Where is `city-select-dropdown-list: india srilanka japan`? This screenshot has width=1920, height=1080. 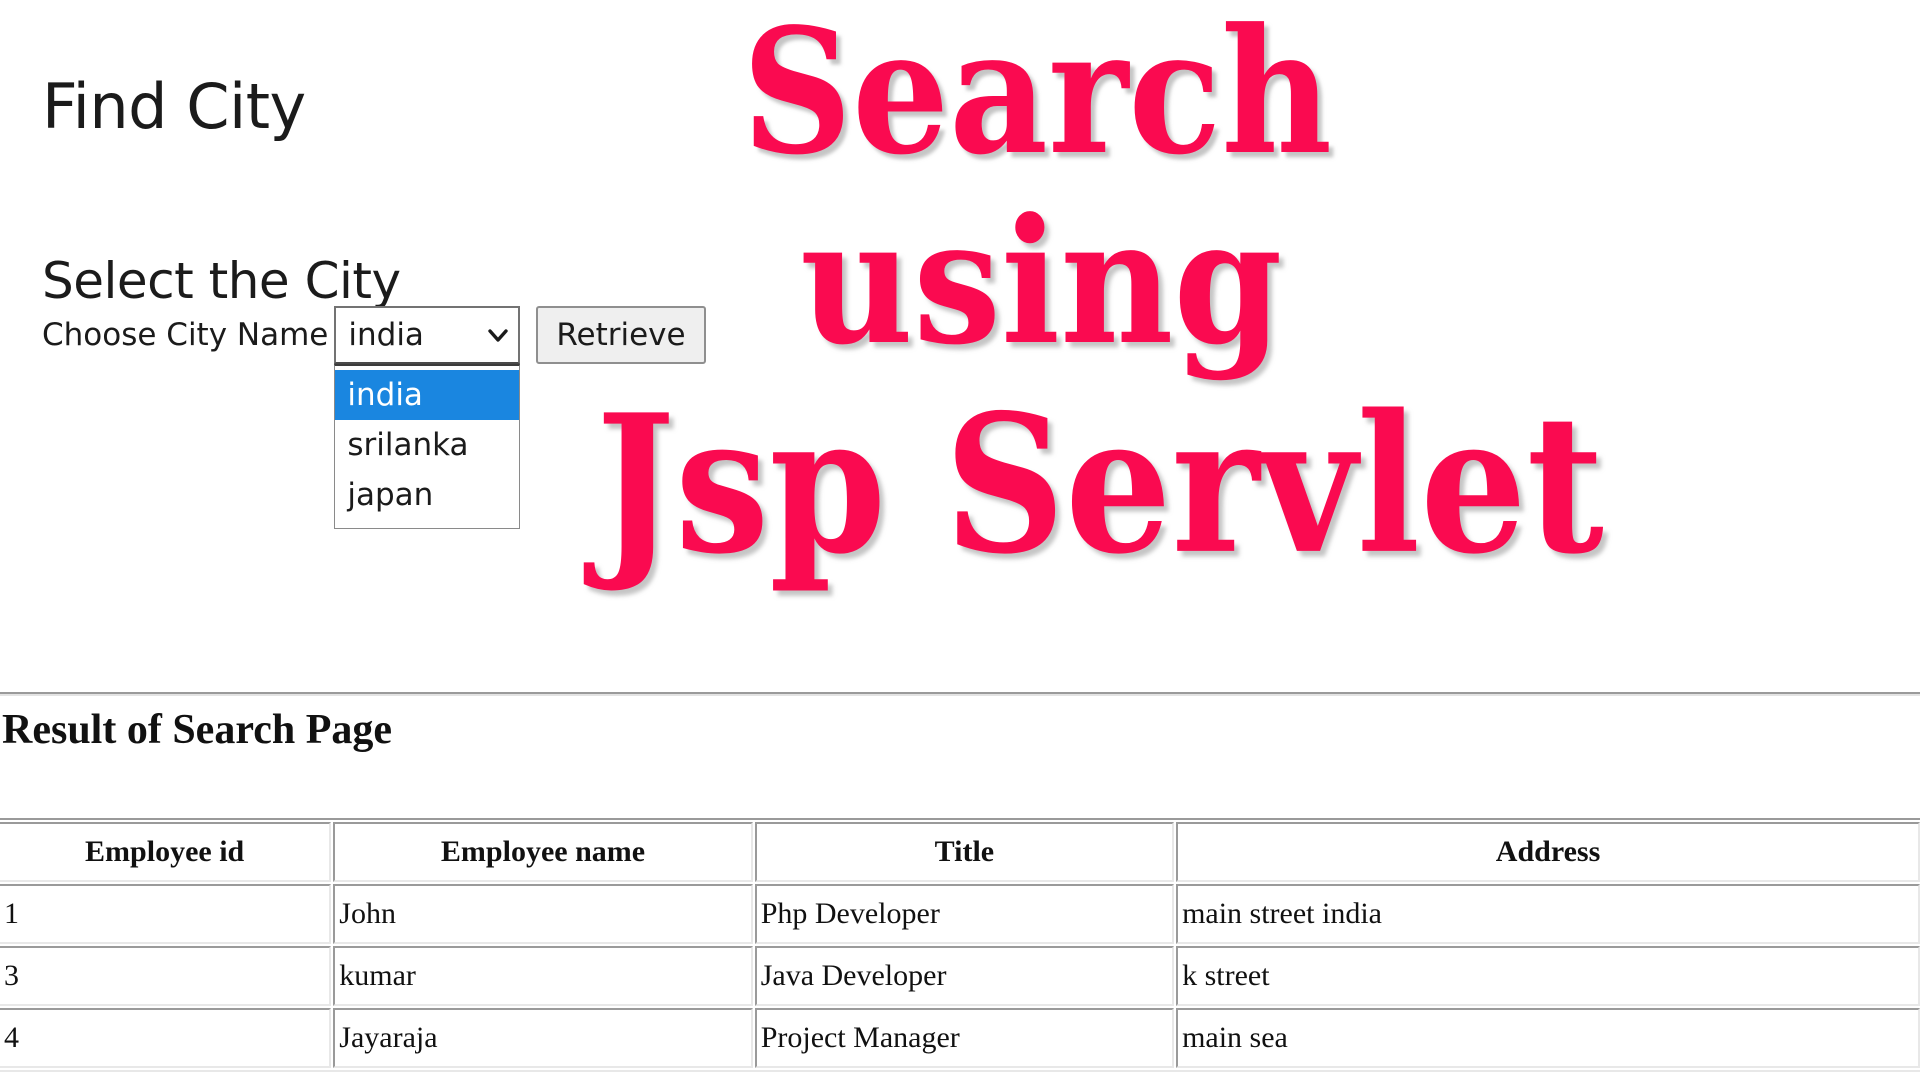
city-select-dropdown-list: india srilanka japan is located at coordinates (427, 446).